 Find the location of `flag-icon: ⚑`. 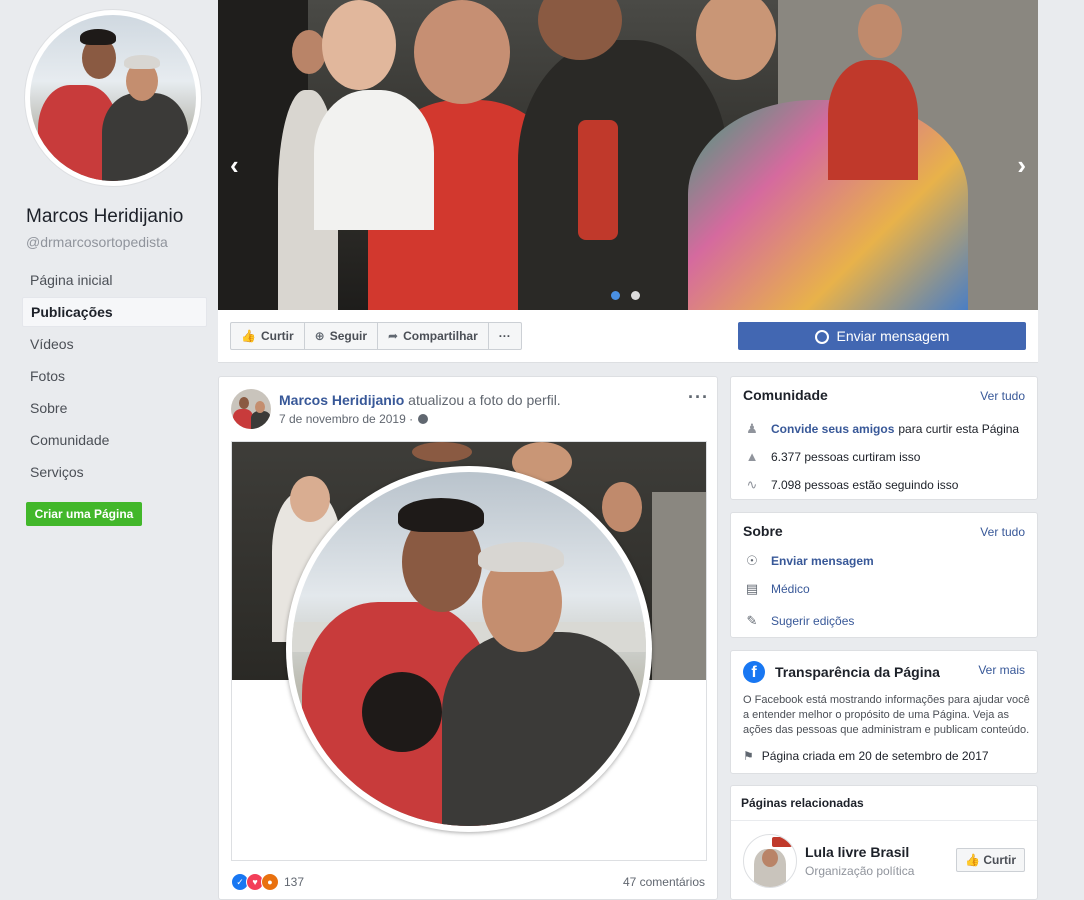

flag-icon: ⚑ is located at coordinates (748, 756).